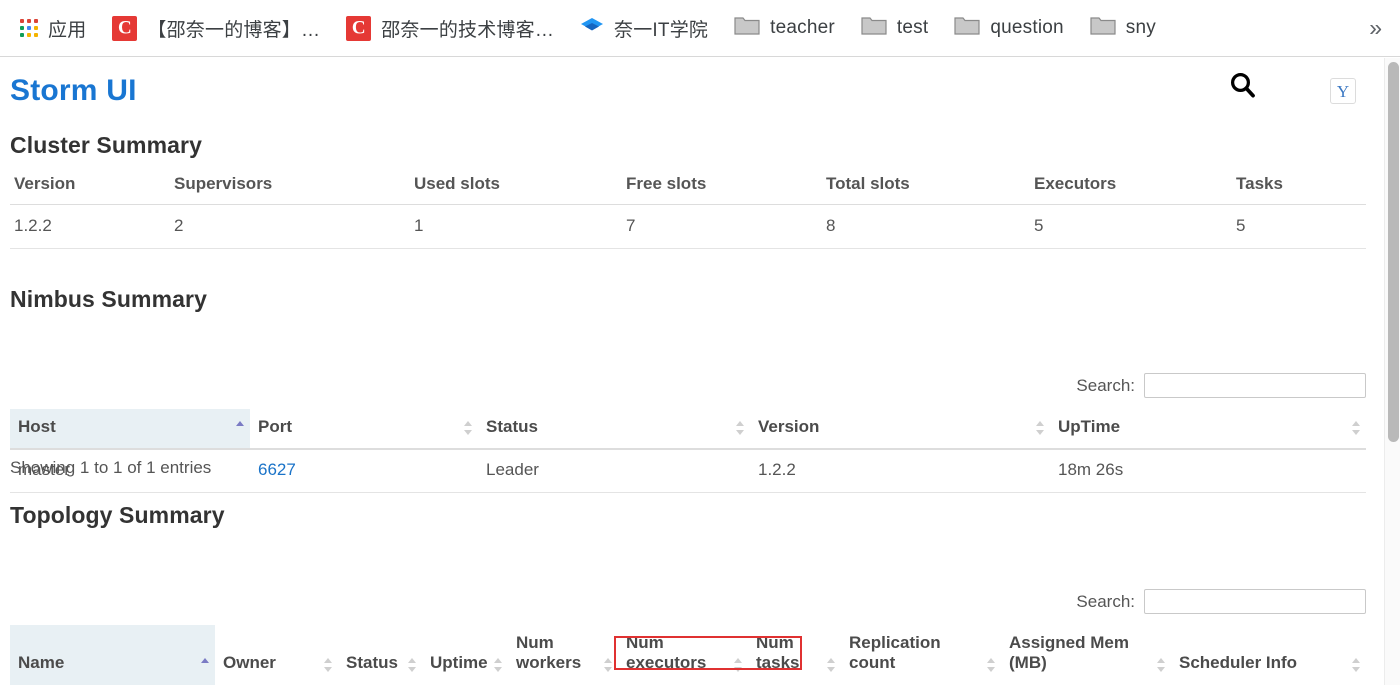 The image size is (1400, 685). I want to click on table-row: 1.2.2 2 1 7 8 5 5, so click(688, 226).